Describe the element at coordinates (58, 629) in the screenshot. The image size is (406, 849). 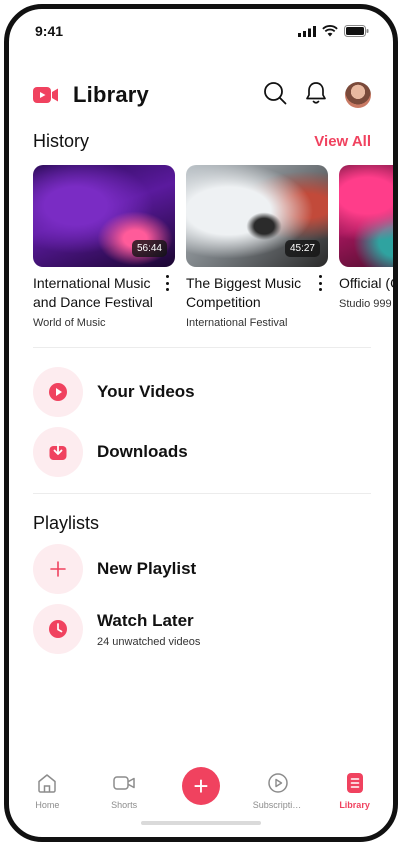
I see `clock-icon` at that location.